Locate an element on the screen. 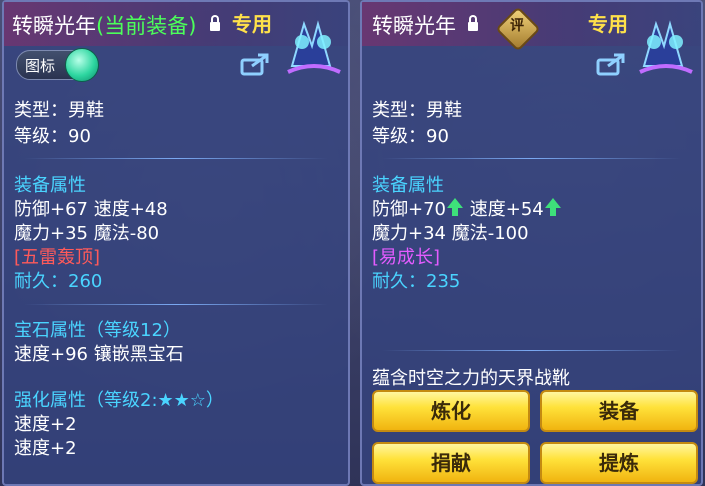 The height and width of the screenshot is (486, 705). equip-button: 装备 is located at coordinates (619, 411).